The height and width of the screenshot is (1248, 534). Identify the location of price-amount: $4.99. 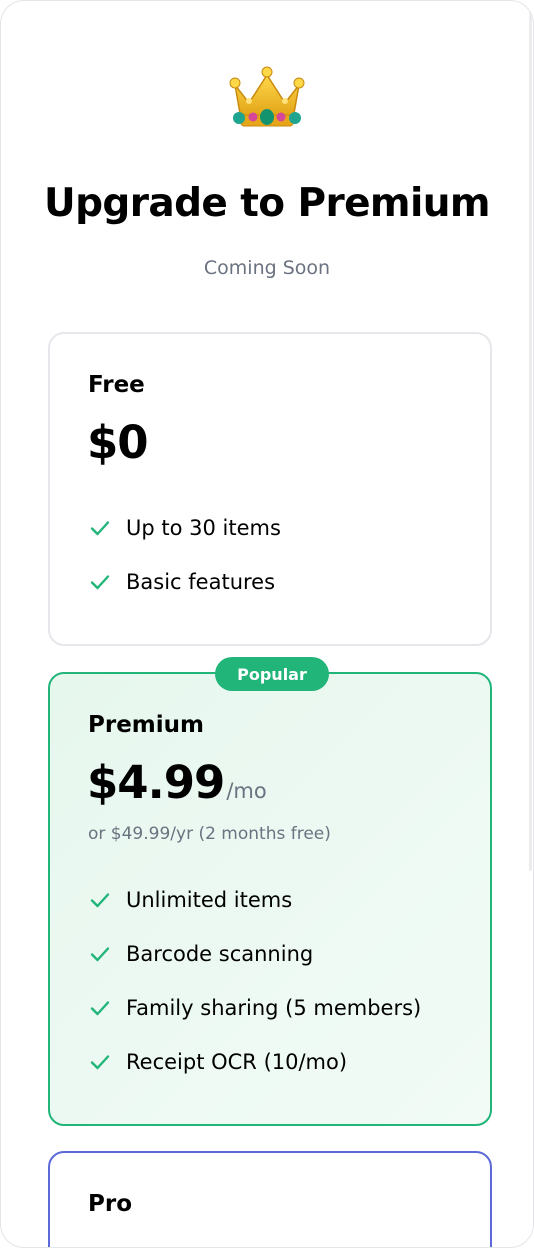
(156, 782).